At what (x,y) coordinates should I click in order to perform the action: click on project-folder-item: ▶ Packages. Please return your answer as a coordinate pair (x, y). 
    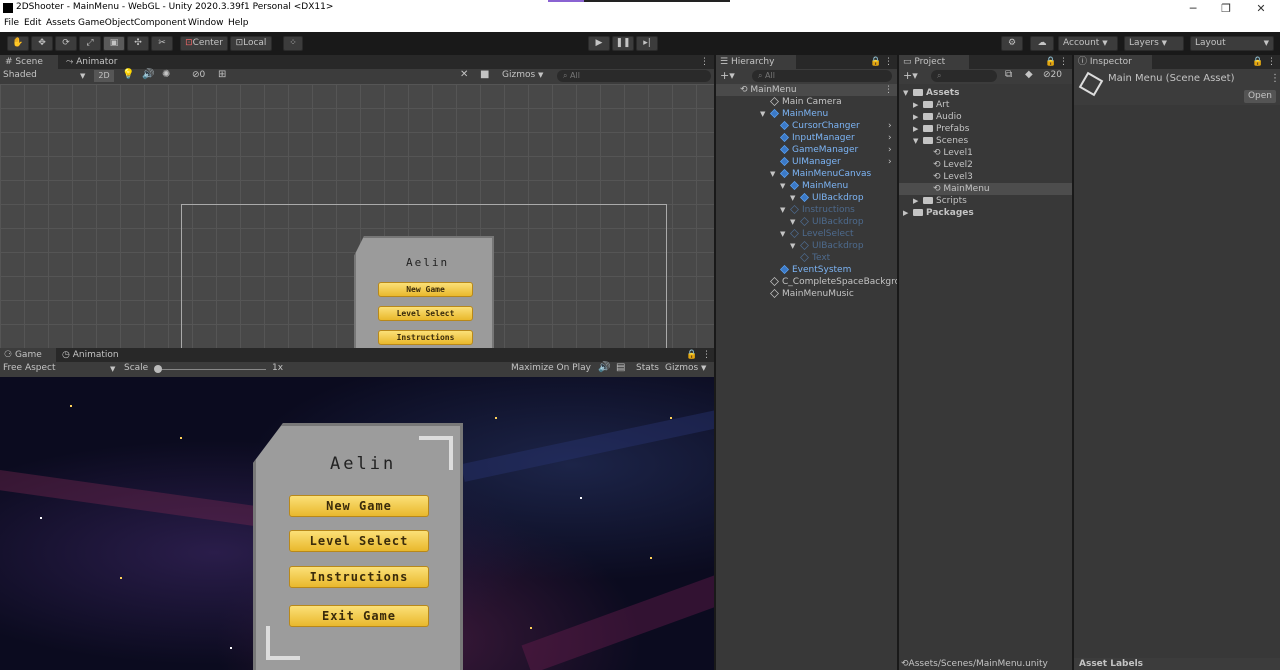
    Looking at the image, I should click on (985, 213).